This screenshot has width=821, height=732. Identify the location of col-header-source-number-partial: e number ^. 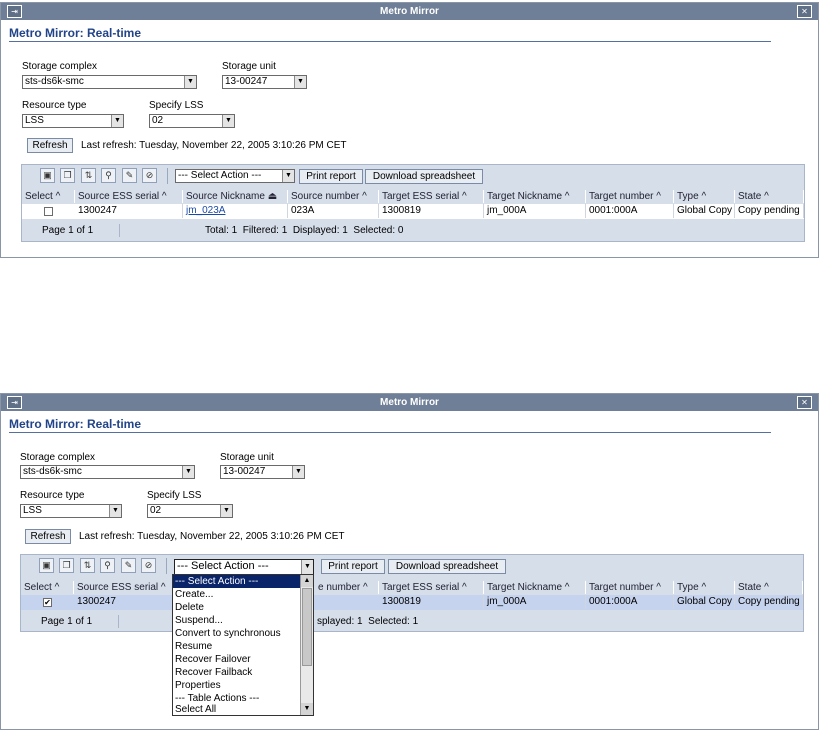
(347, 587).